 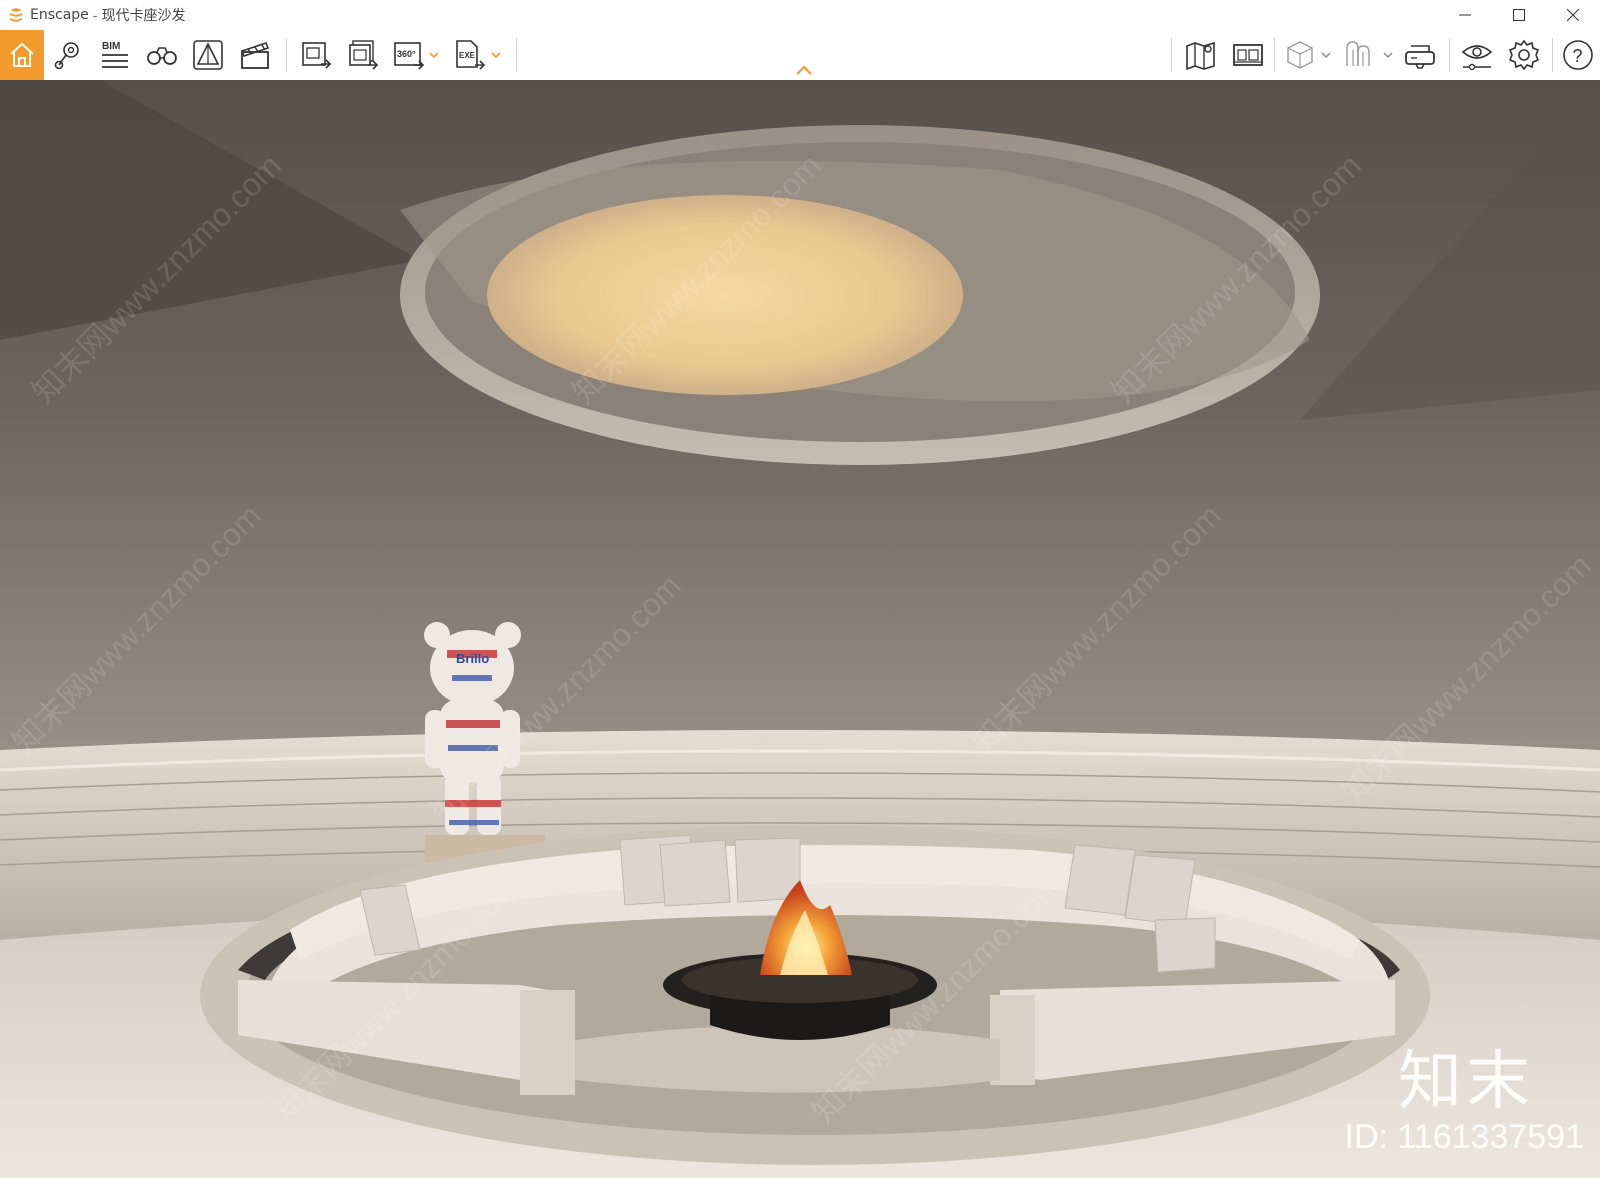 I want to click on exe-export-icon: EXE, so click(x=471, y=55).